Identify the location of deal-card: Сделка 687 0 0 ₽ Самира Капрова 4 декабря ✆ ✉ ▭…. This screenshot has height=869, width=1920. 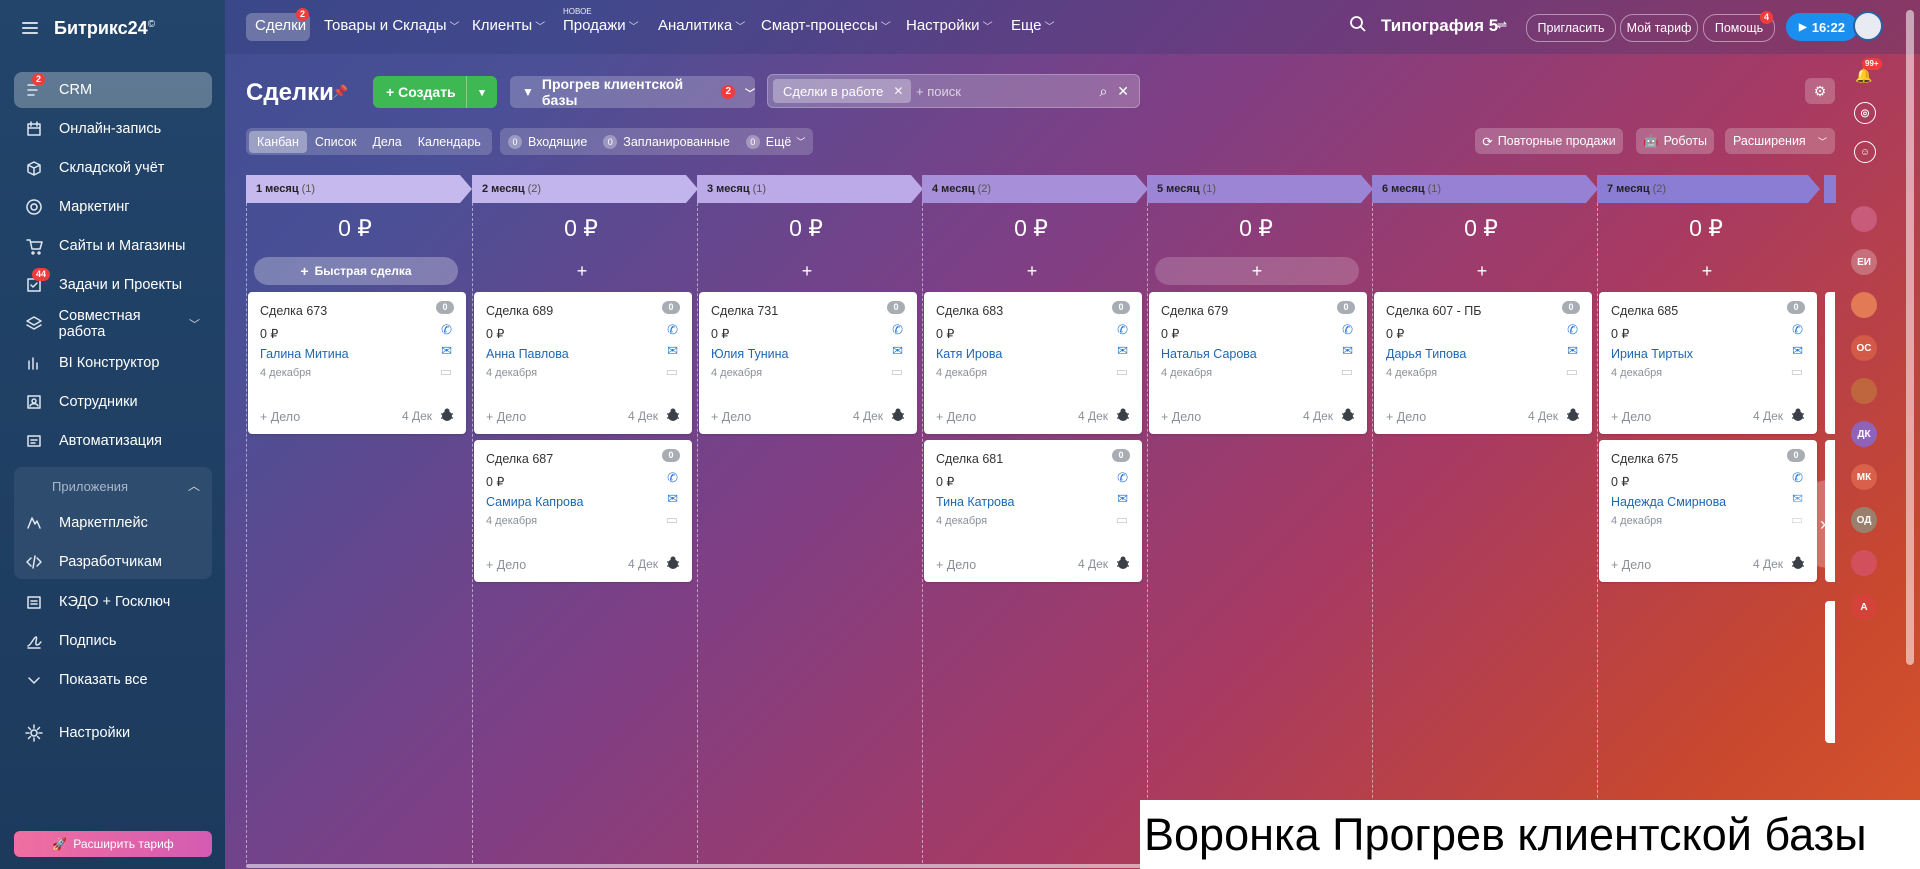
(583, 511).